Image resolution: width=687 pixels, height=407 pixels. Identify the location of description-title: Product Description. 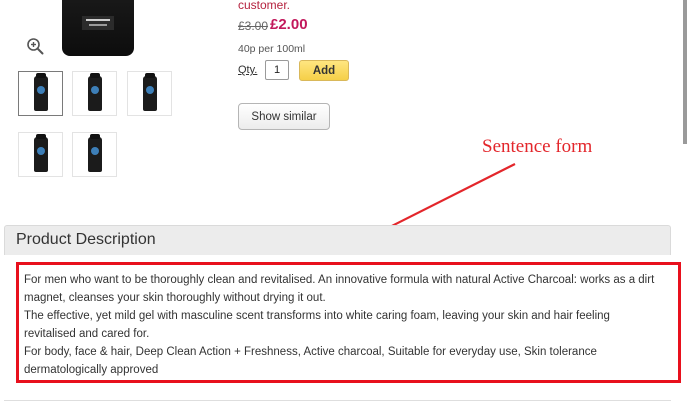
(86, 239).